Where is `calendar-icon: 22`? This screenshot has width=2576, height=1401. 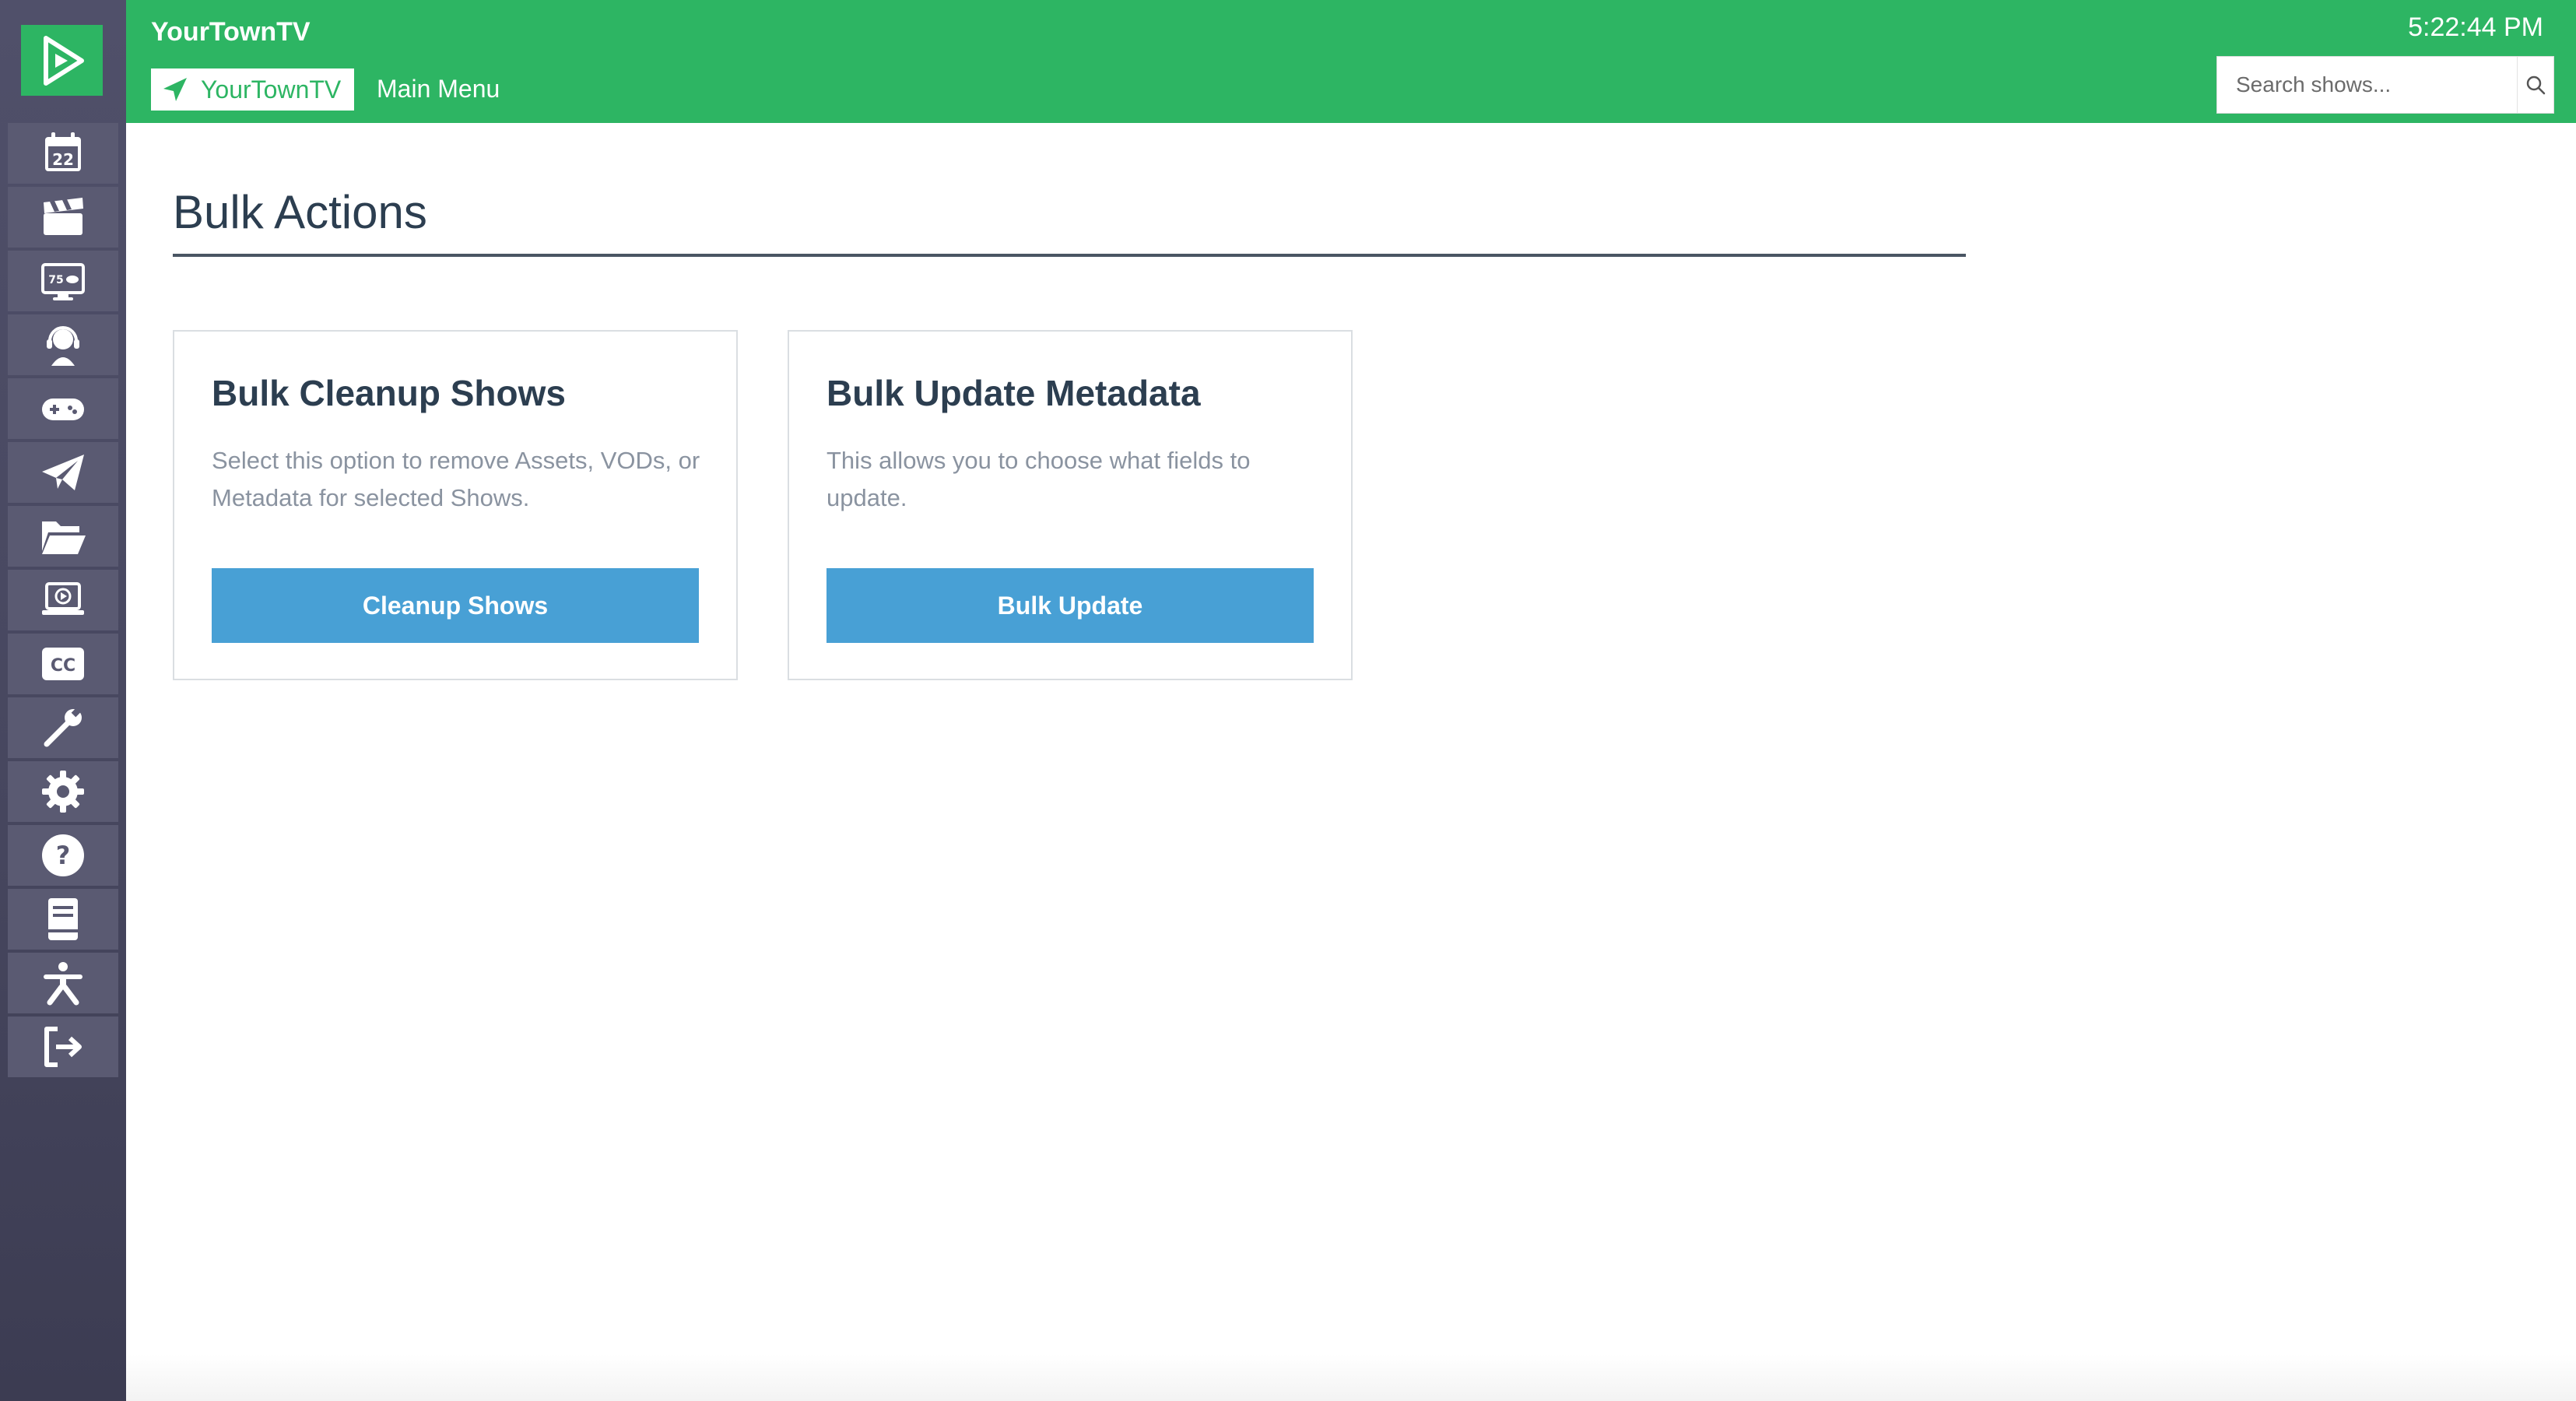 calendar-icon: 22 is located at coordinates (63, 151).